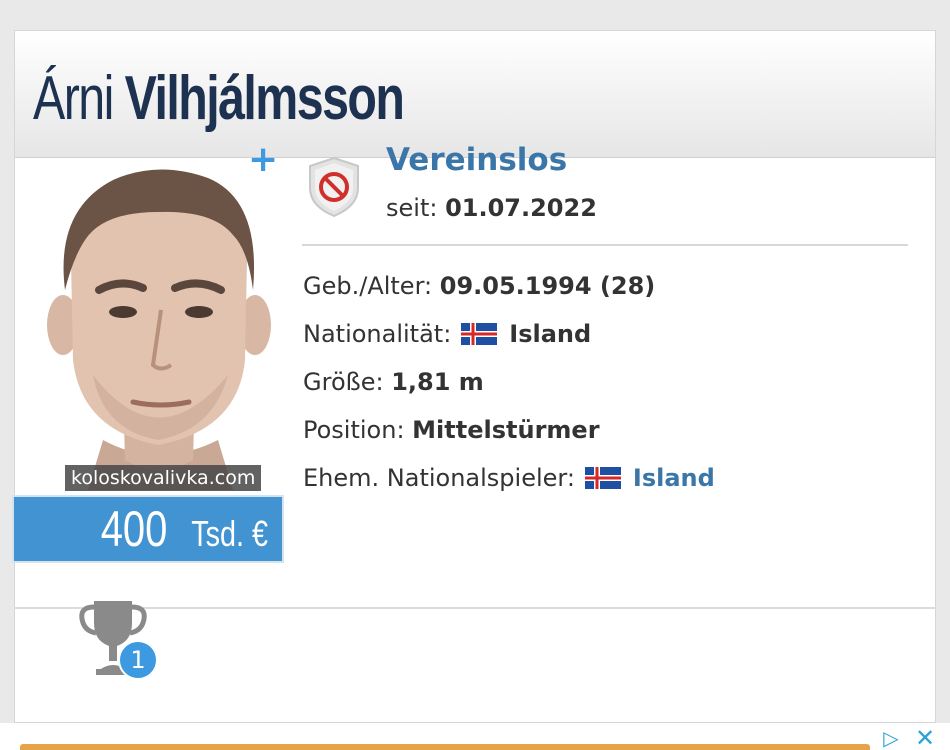  What do you see at coordinates (506, 430) in the screenshot?
I see `position-value: Mittelstürmer` at bounding box center [506, 430].